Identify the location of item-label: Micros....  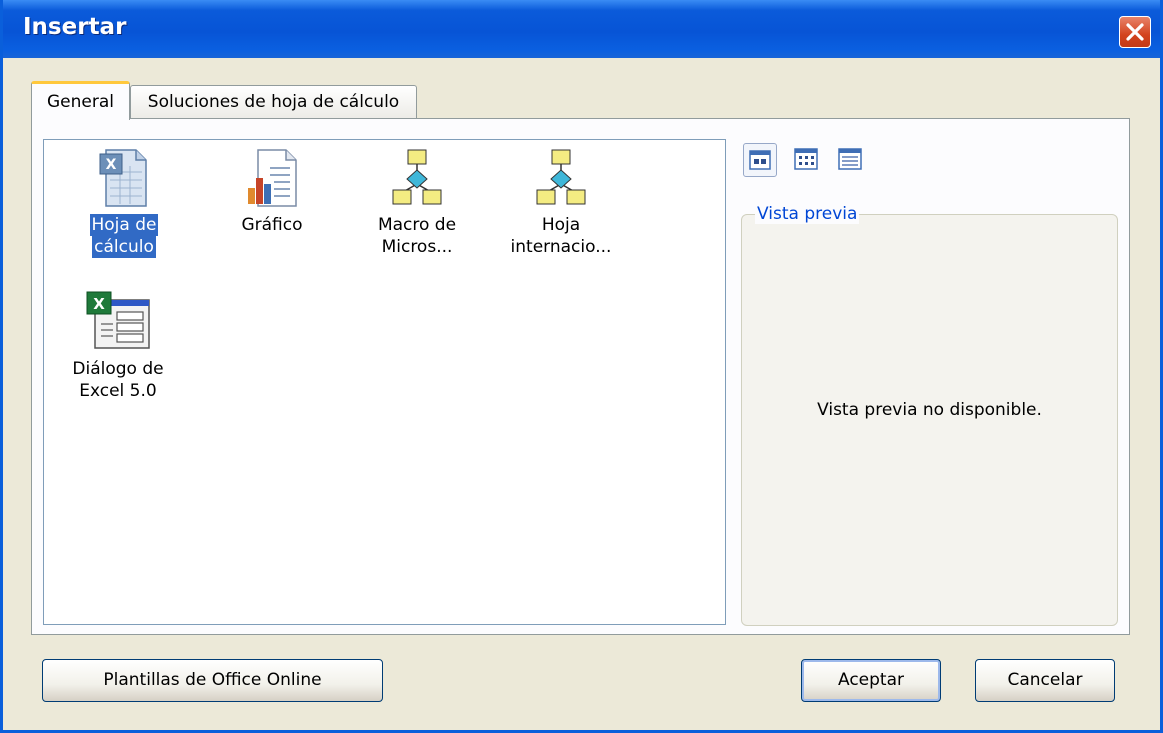
(417, 247).